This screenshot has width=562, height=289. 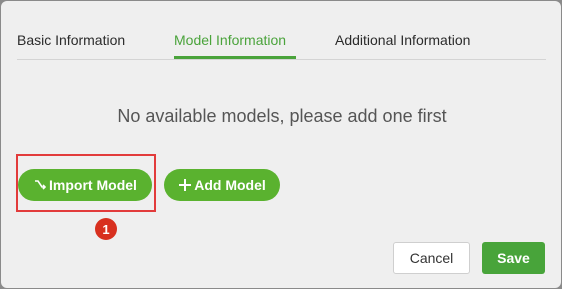 What do you see at coordinates (513, 258) in the screenshot?
I see `save-button: Save` at bounding box center [513, 258].